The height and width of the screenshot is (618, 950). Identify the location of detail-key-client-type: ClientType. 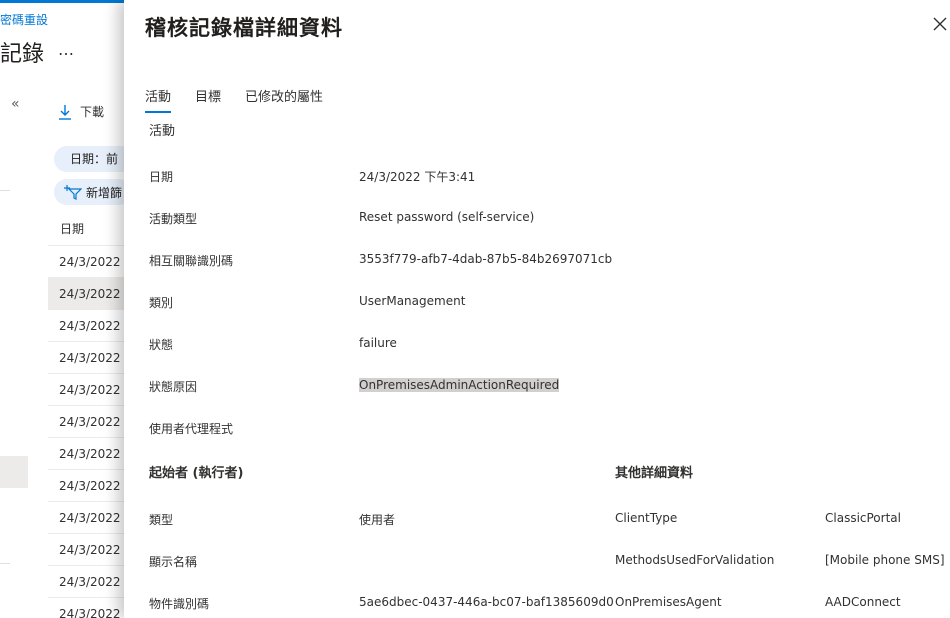
(646, 518).